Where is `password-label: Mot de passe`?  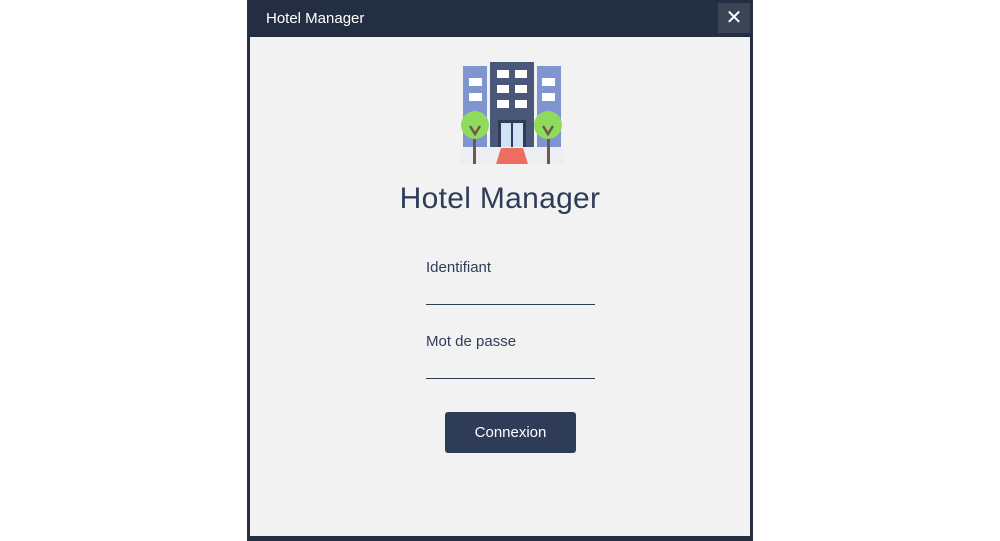 password-label: Mot de passe is located at coordinates (471, 341).